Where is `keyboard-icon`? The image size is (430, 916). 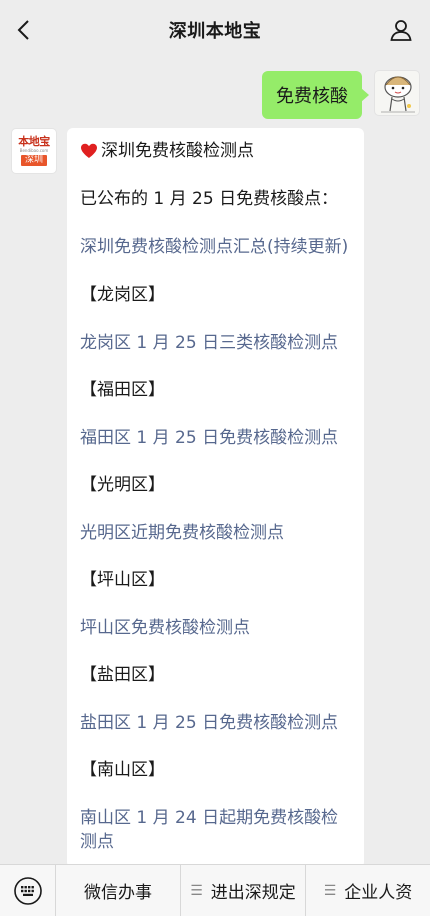 keyboard-icon is located at coordinates (27, 890).